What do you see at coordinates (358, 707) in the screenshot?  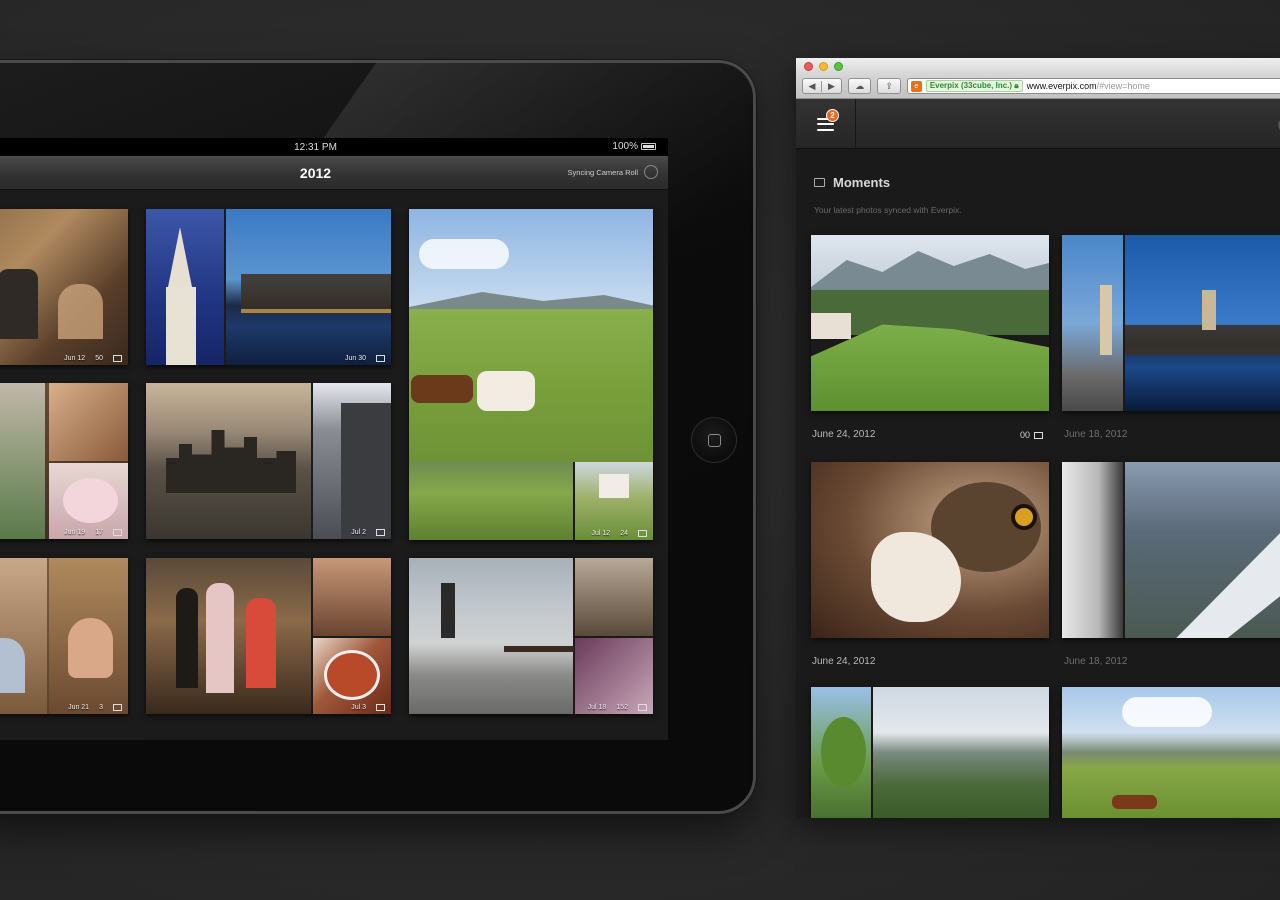 I see `tile-date: Jul 3` at bounding box center [358, 707].